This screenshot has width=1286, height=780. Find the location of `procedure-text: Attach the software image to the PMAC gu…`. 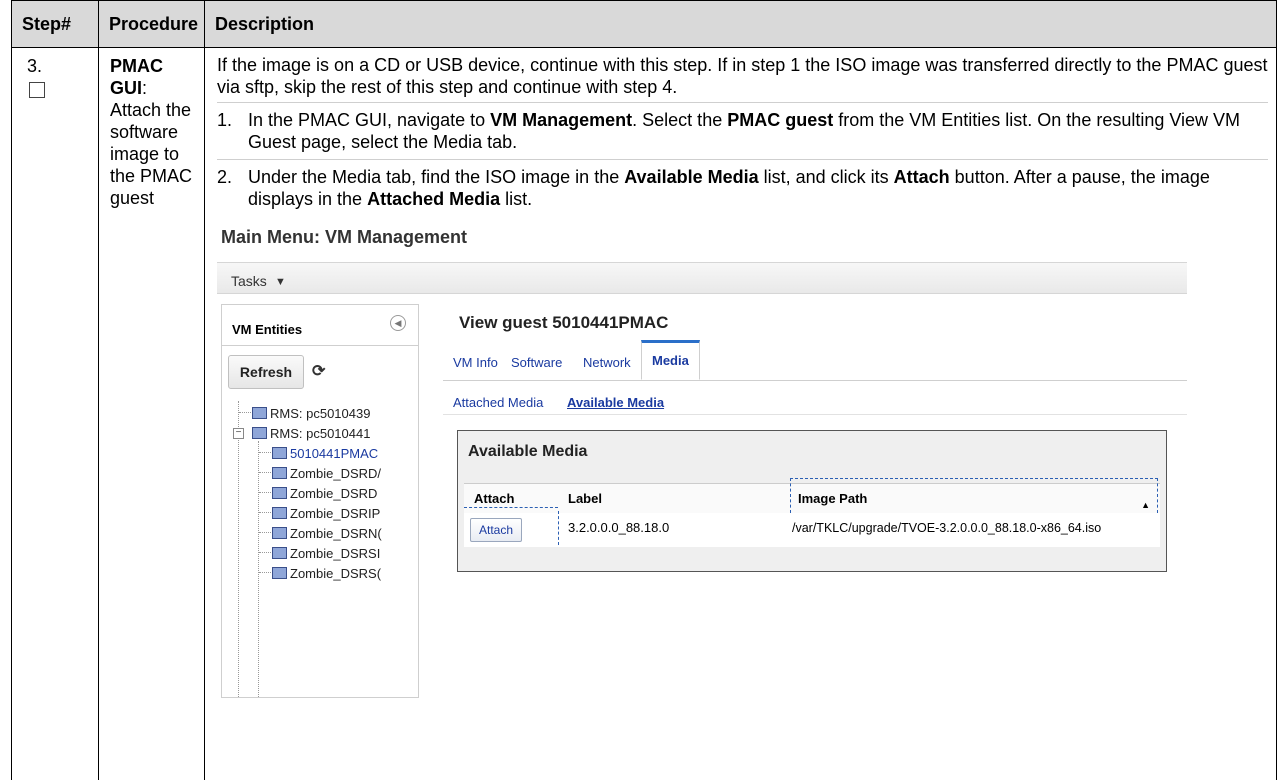

procedure-text: Attach the software image to the PMAC gu… is located at coordinates (151, 154).